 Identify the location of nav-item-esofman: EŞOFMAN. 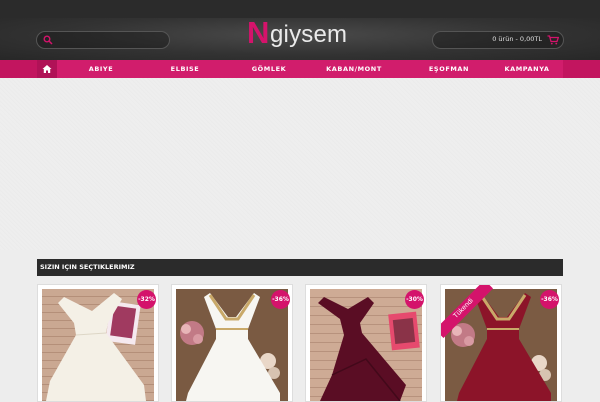
(449, 69).